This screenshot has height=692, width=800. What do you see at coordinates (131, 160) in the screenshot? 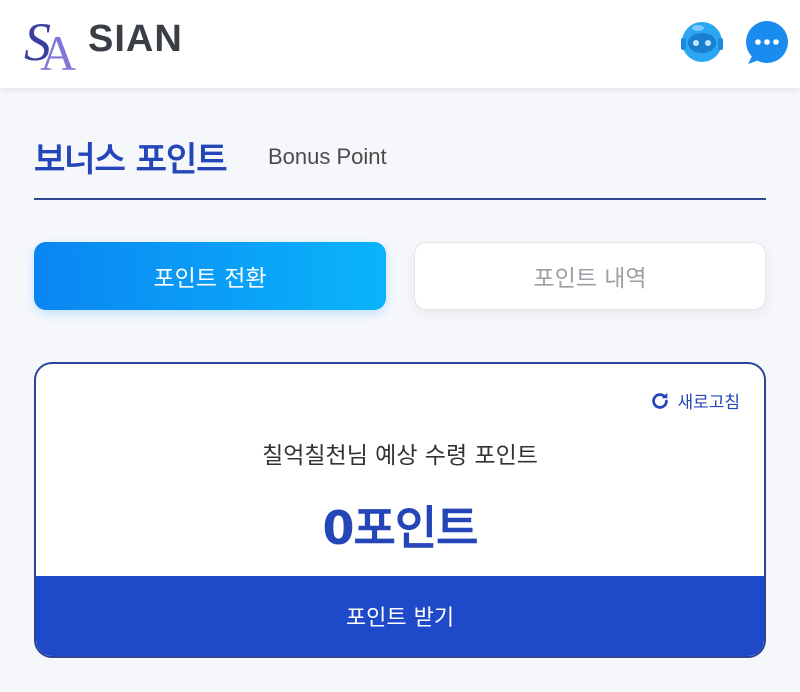
I see `page-title: 보너스 포인트` at bounding box center [131, 160].